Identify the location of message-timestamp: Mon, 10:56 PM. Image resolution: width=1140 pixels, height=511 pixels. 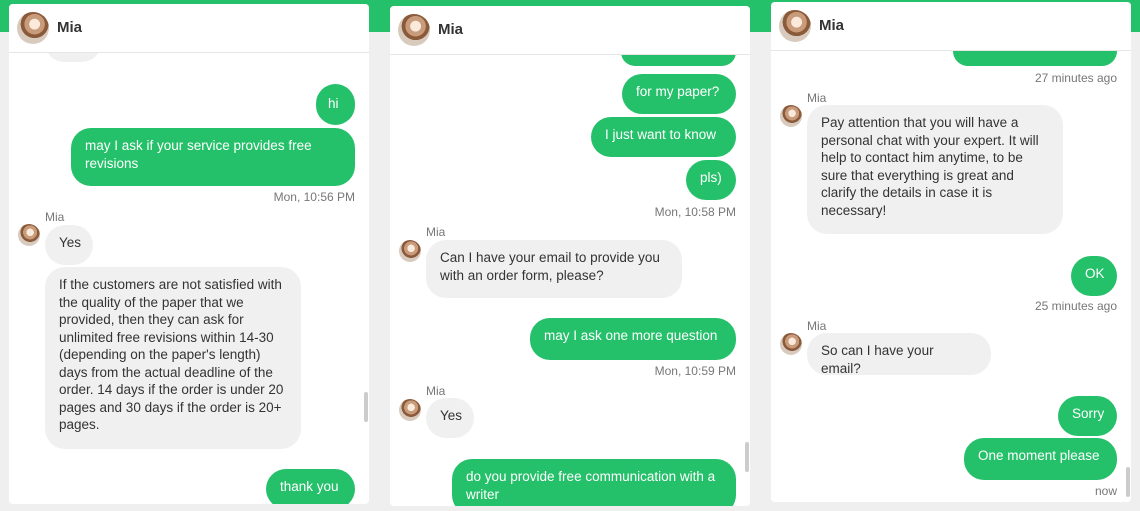
(314, 197).